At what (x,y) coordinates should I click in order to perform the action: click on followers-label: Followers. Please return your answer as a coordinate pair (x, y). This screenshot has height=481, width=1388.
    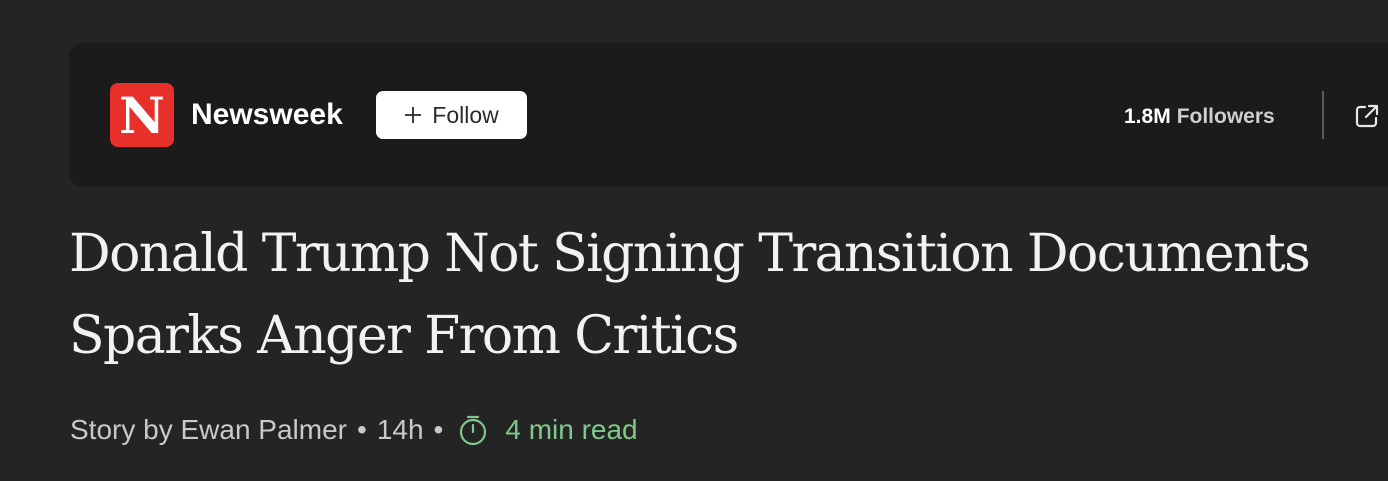
    Looking at the image, I should click on (1225, 116).